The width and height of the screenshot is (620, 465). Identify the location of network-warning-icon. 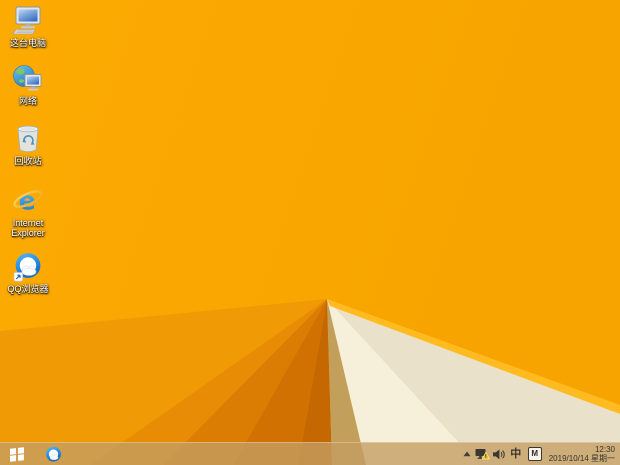
(482, 453).